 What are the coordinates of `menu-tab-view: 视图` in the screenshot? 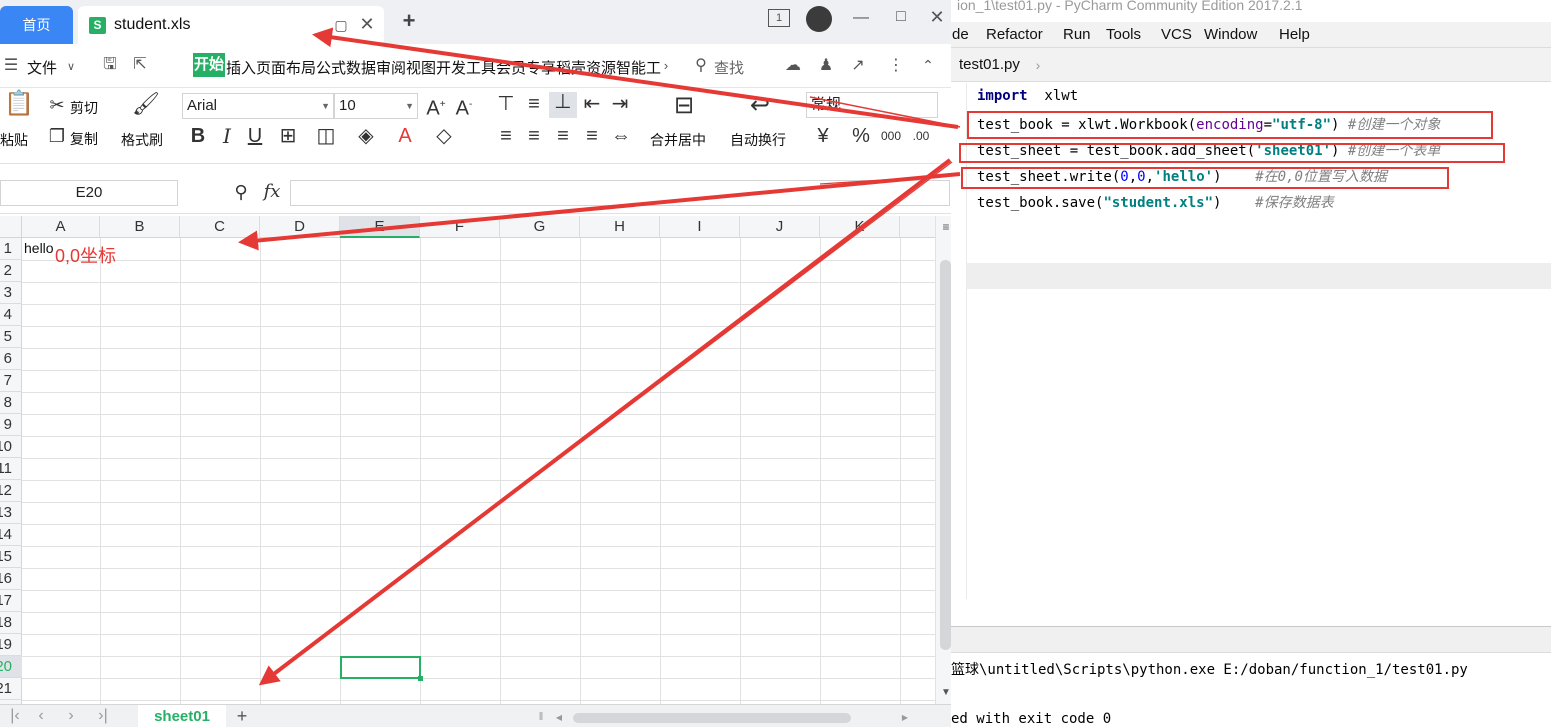 It's located at (421, 67).